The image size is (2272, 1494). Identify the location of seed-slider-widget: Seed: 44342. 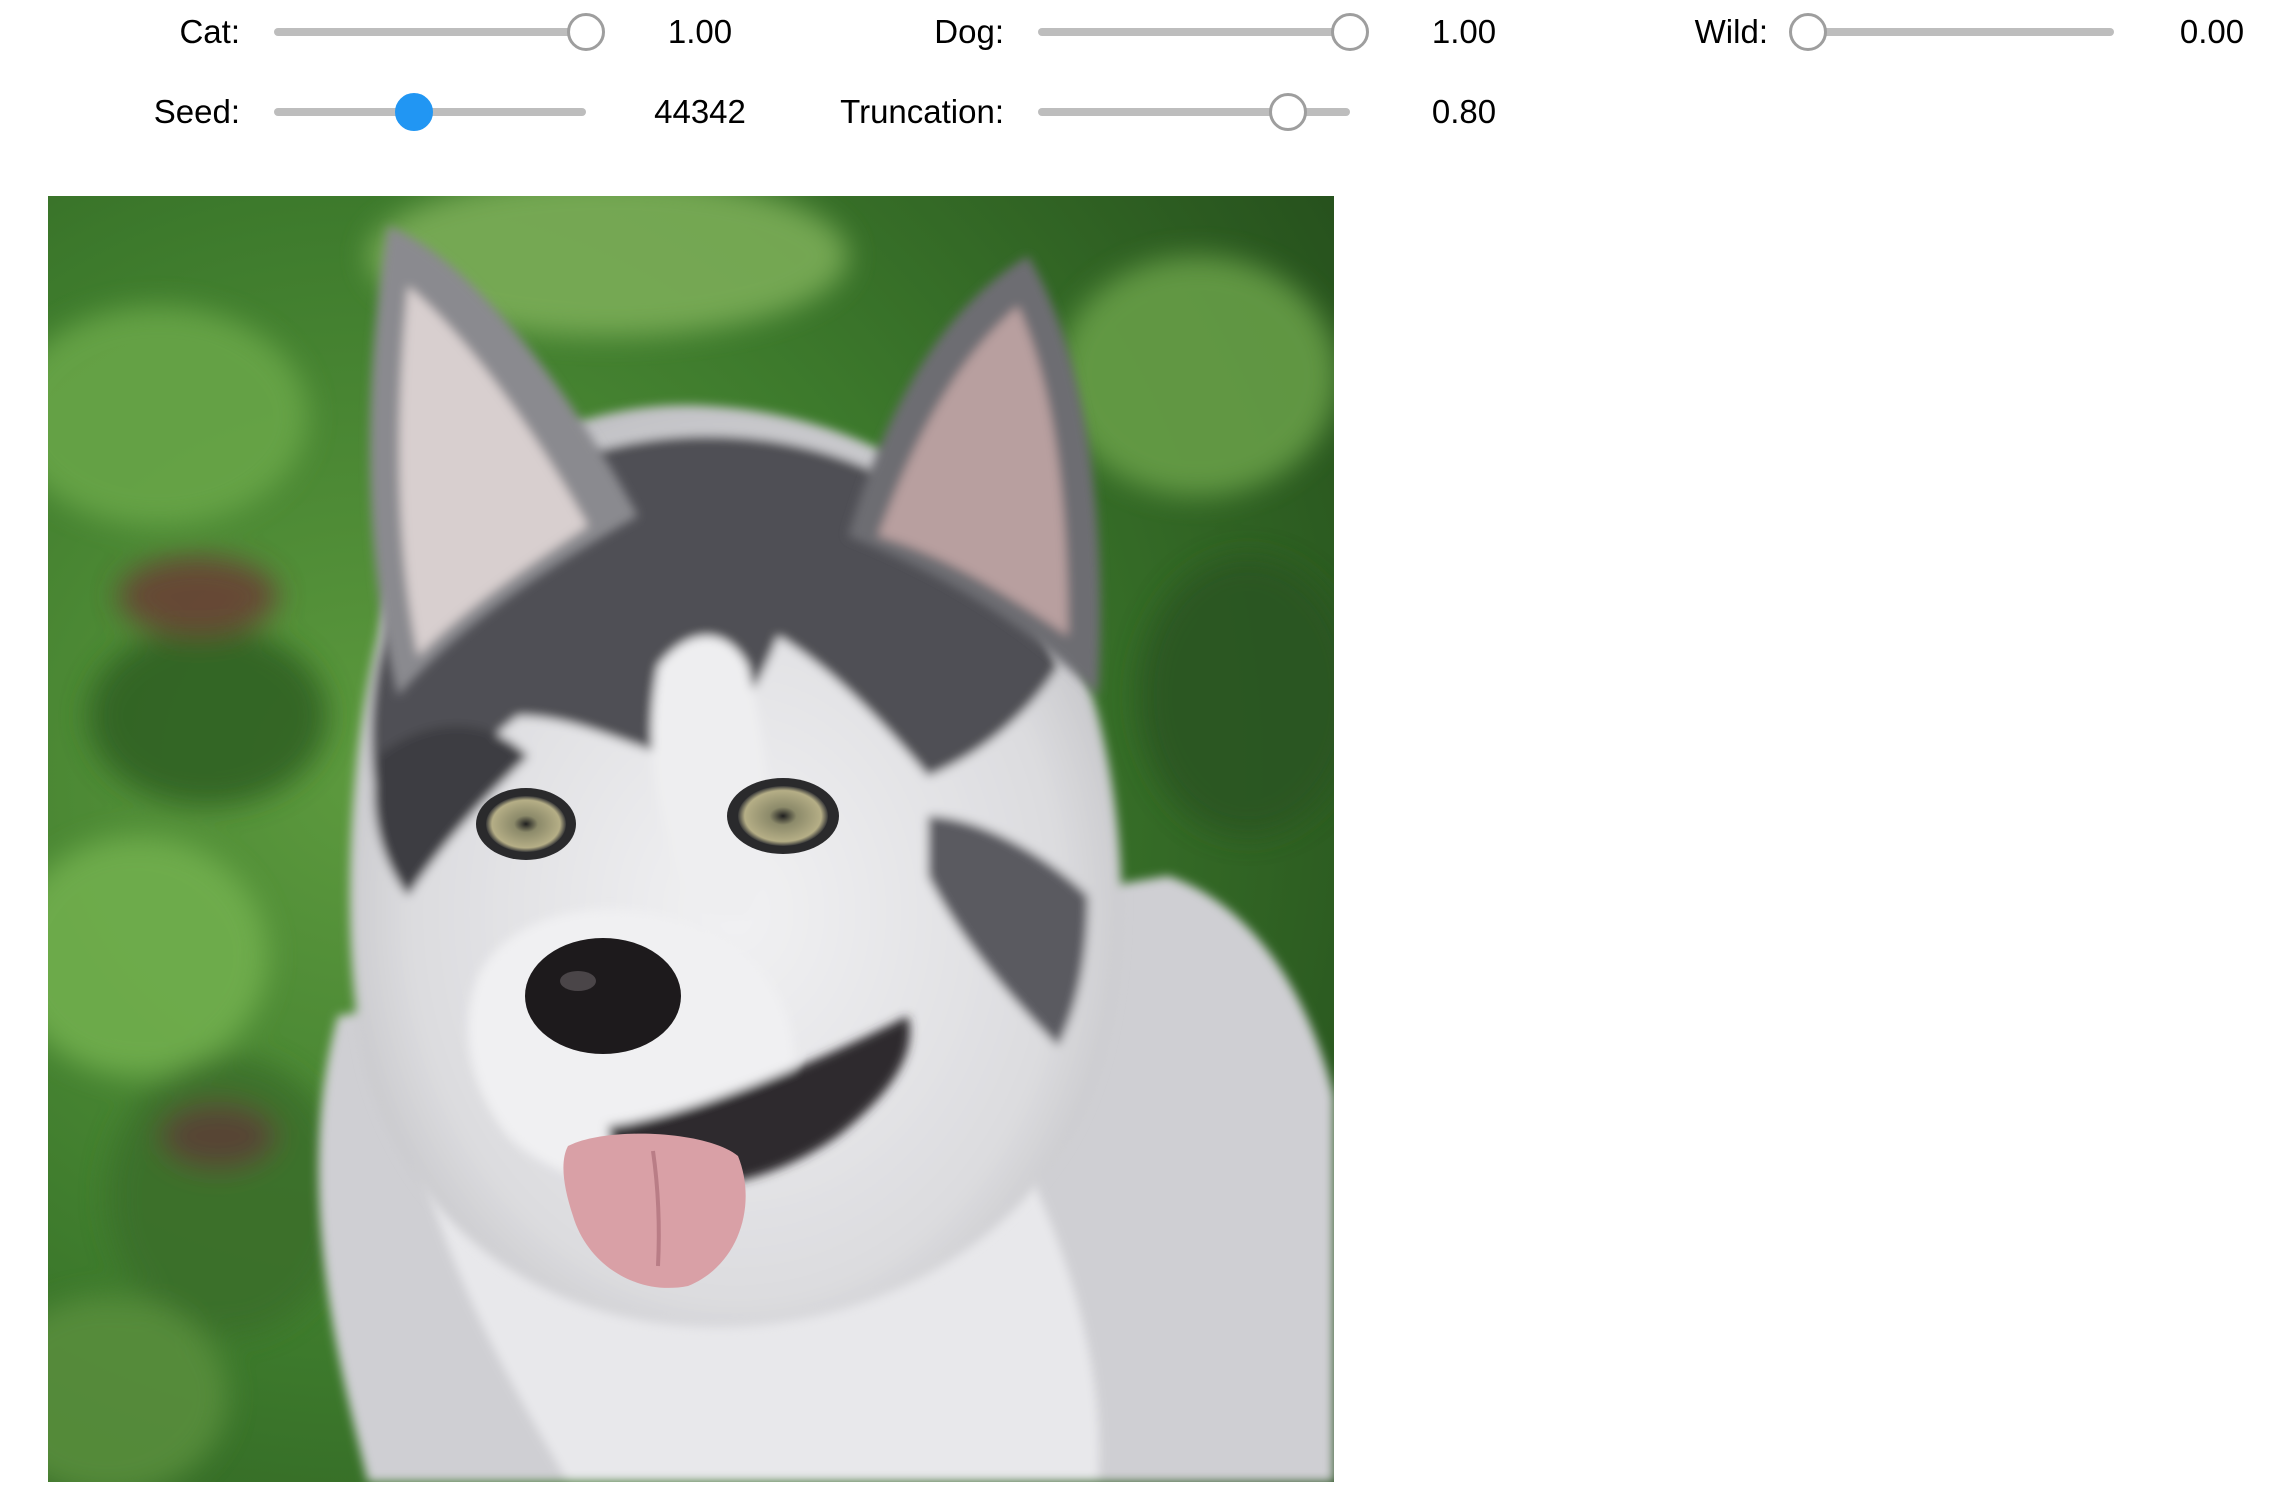
(380, 112).